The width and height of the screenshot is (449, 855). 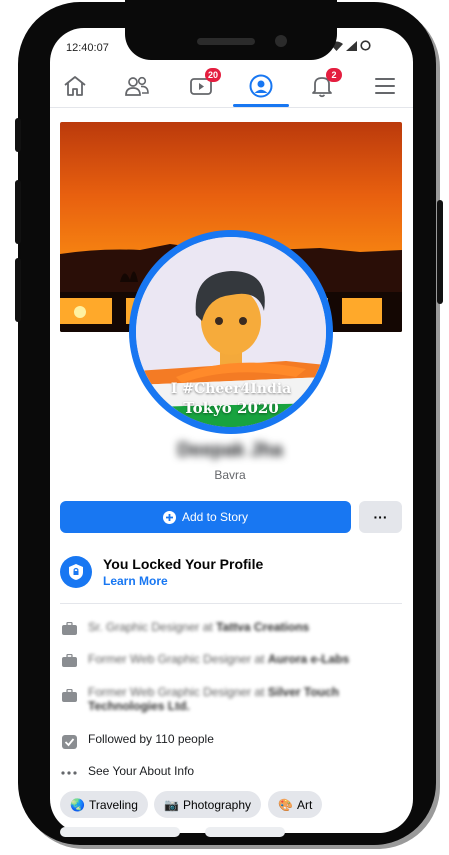 I want to click on nav-watch: 20, so click(x=203, y=85).